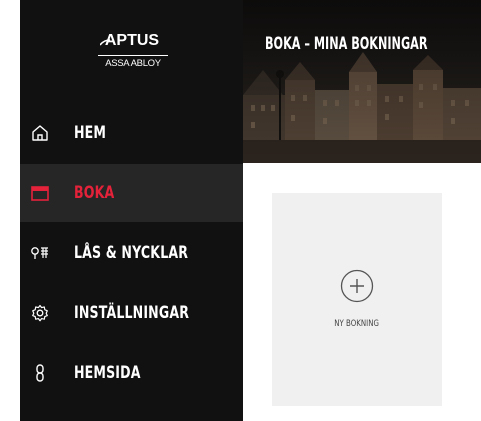 The height and width of the screenshot is (421, 481). Describe the element at coordinates (132, 40) in the screenshot. I see `logo-main-text: APTUS` at that location.